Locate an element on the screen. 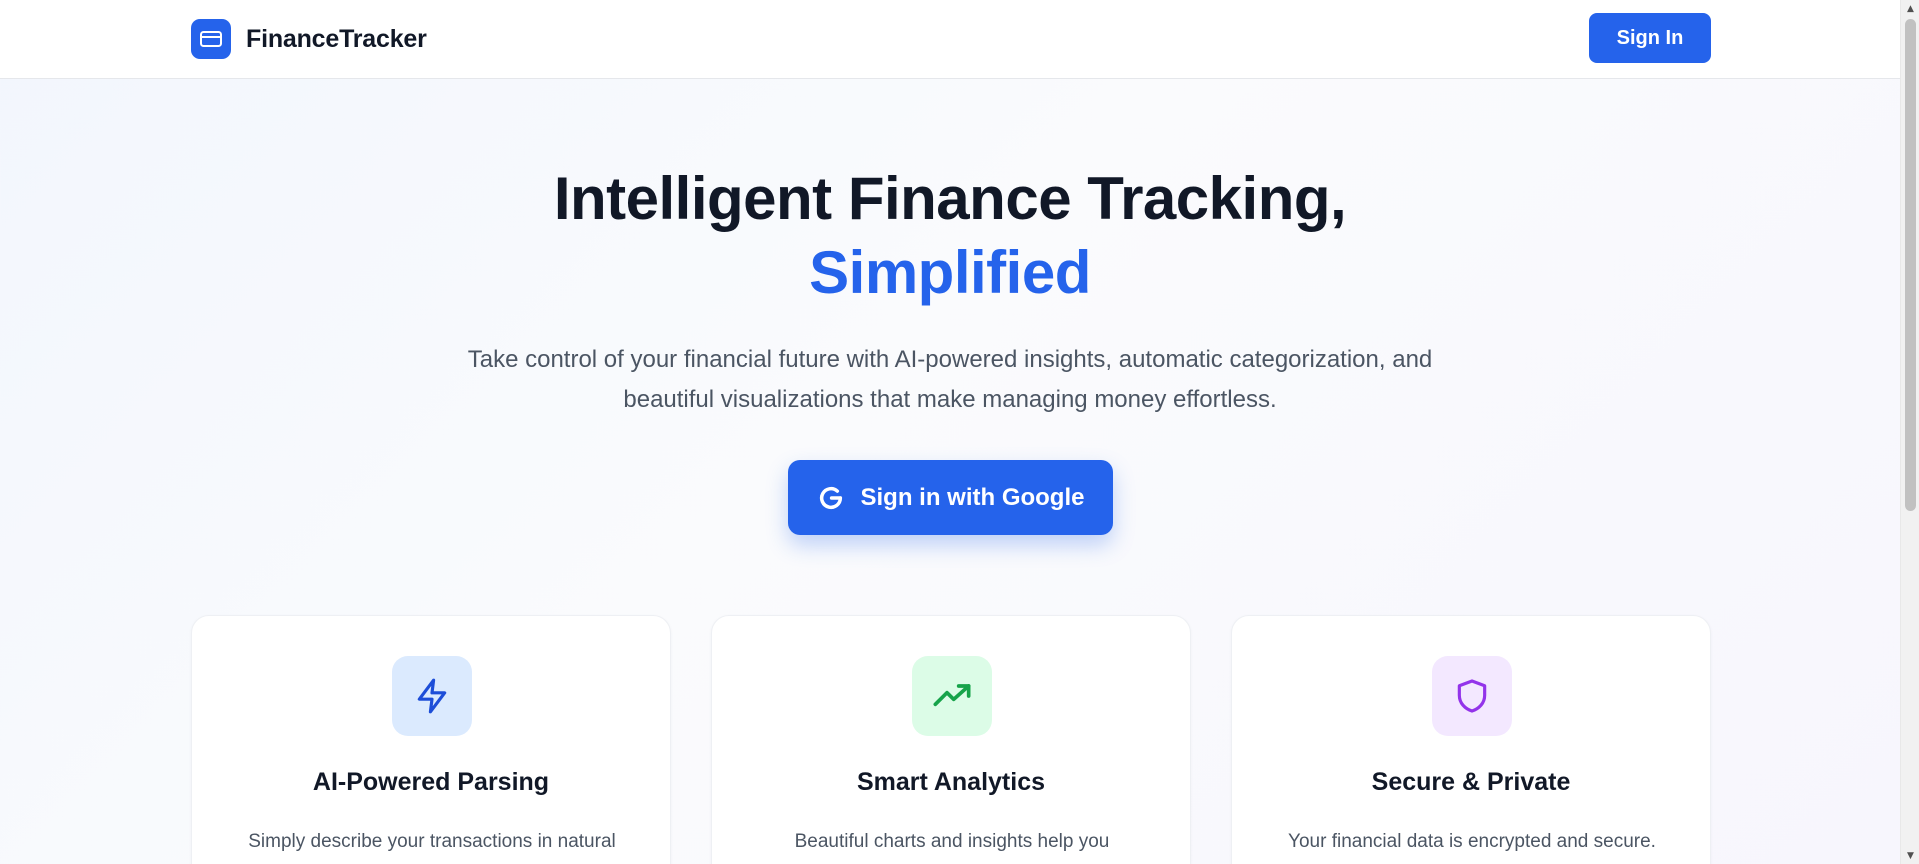 Image resolution: width=1919 pixels, height=864 pixels. feature-description: Beautiful charts and insights help you is located at coordinates (952, 841).